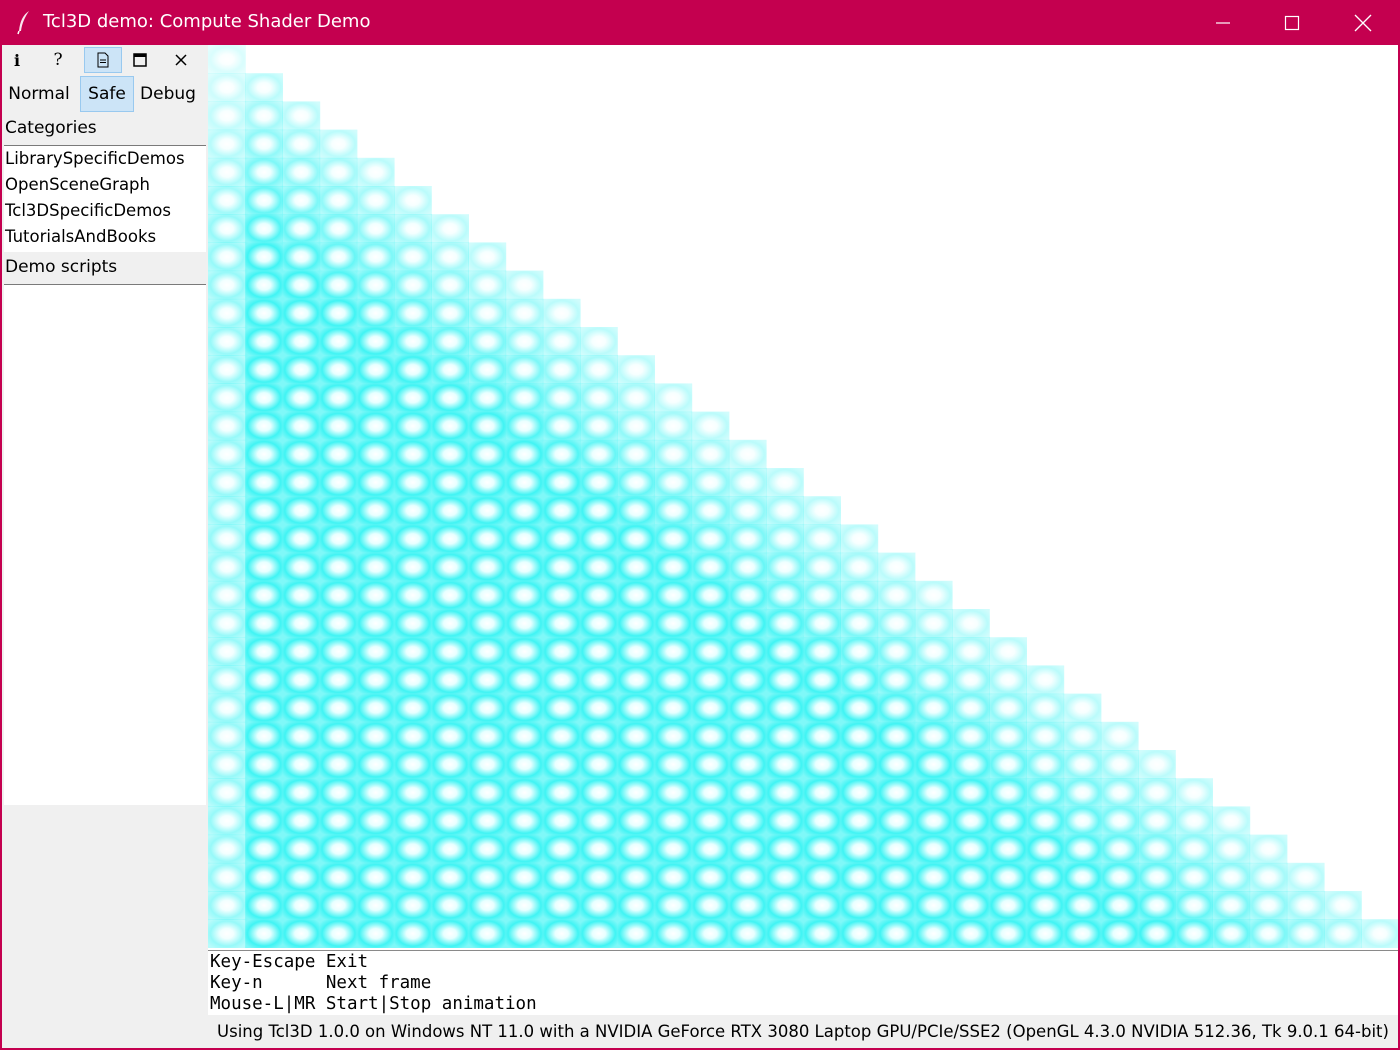 This screenshot has width=1400, height=1050. What do you see at coordinates (39, 94) in the screenshot?
I see `mode-normal-button: Normal` at bounding box center [39, 94].